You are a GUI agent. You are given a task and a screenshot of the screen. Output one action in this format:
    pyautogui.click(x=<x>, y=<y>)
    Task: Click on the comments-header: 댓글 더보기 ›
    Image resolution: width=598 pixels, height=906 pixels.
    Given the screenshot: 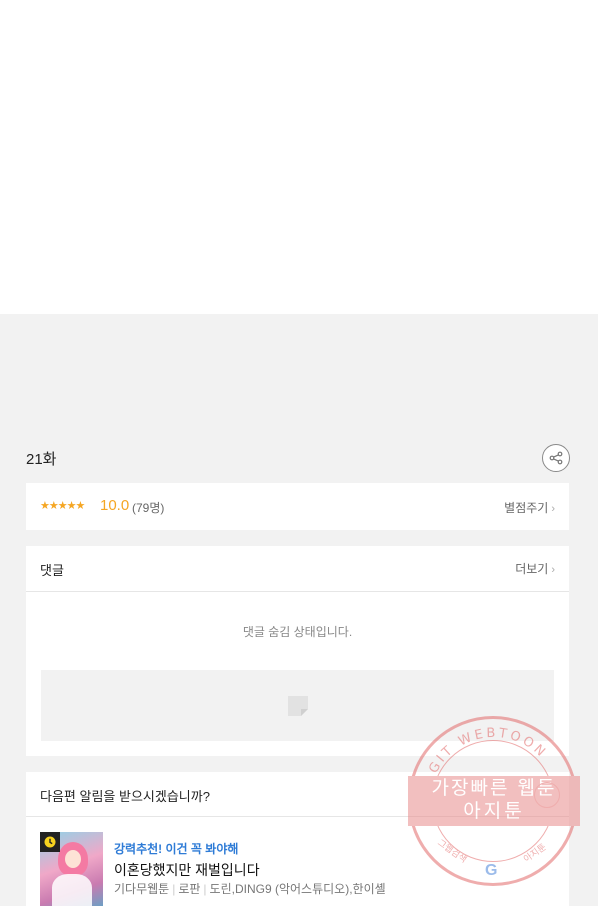 What is the action you would take?
    pyautogui.click(x=297, y=569)
    